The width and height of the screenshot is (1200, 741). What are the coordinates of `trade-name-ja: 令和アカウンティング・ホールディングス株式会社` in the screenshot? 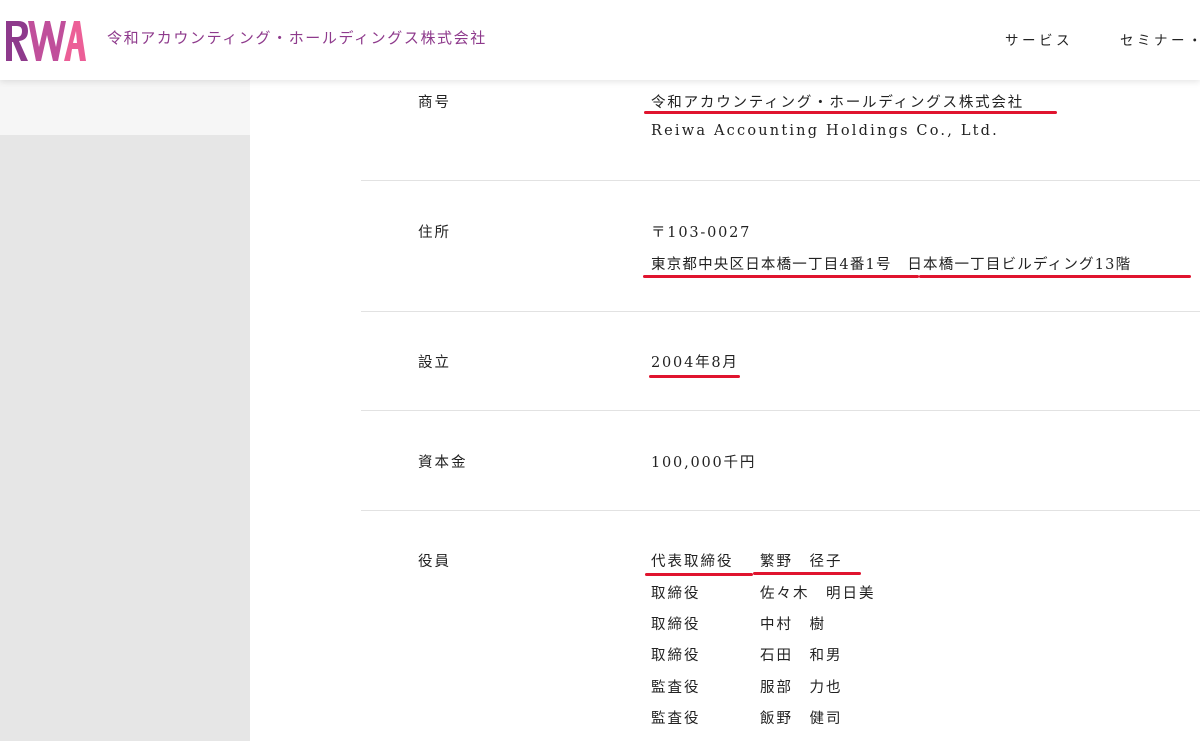 It's located at (838, 103).